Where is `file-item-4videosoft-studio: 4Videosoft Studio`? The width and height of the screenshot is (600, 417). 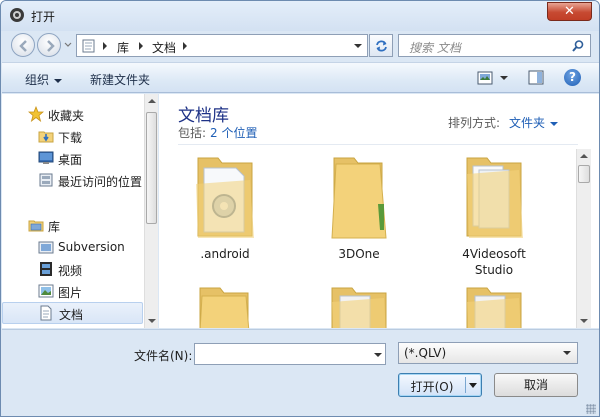 file-item-4videosoft-studio: 4Videosoft Studio is located at coordinates (494, 216).